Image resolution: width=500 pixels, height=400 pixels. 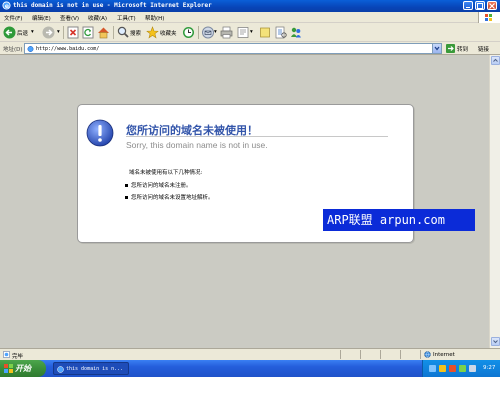 What do you see at coordinates (257, 136) in the screenshot?
I see `divider` at bounding box center [257, 136].